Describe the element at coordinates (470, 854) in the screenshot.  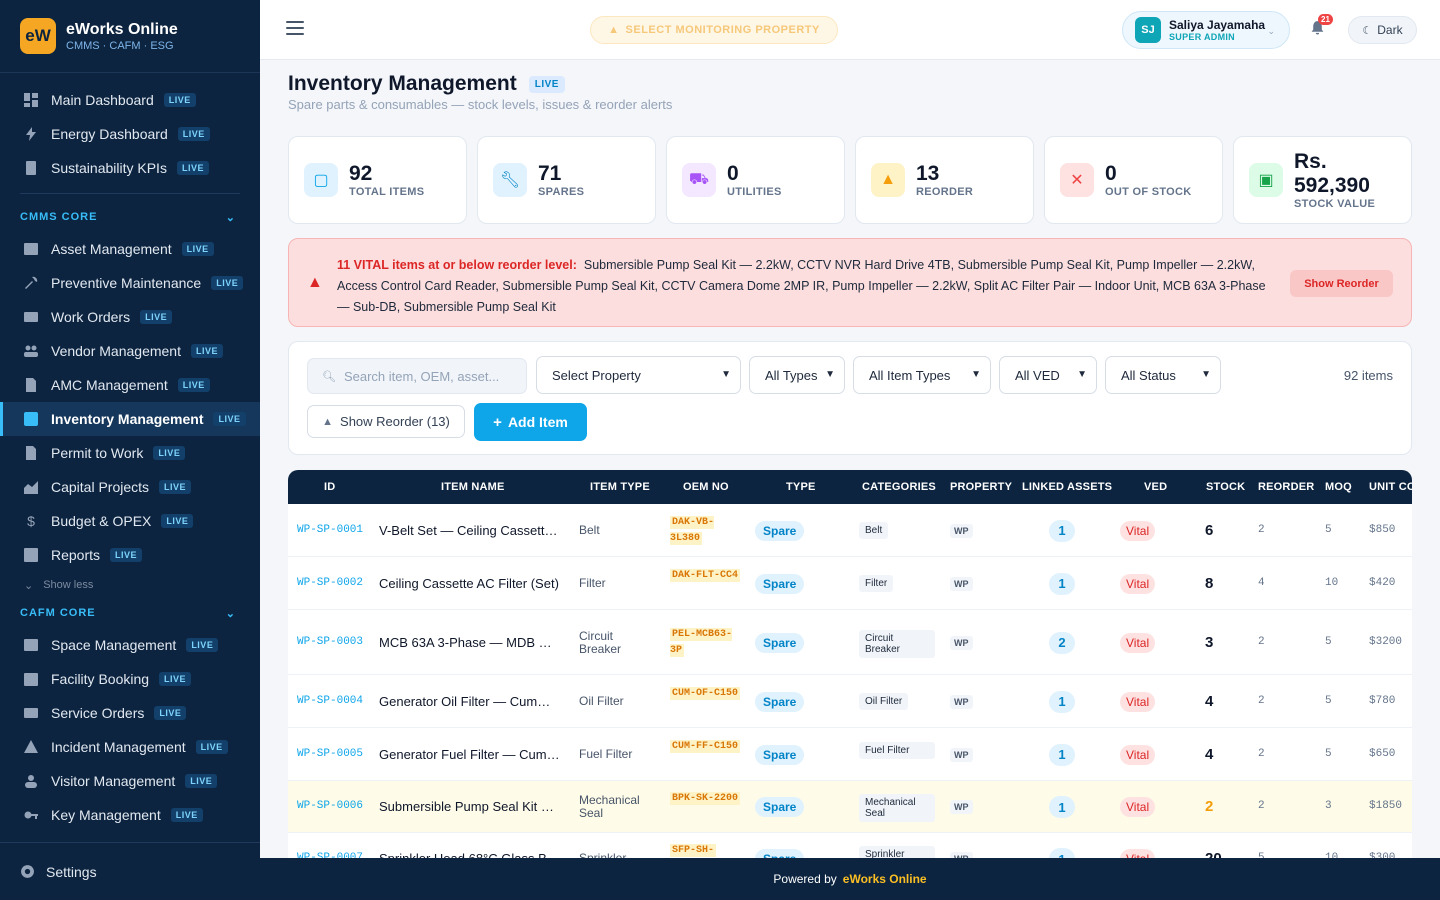
I see `item-name: Sprinkler Head 68°C Glass Bulb` at that location.